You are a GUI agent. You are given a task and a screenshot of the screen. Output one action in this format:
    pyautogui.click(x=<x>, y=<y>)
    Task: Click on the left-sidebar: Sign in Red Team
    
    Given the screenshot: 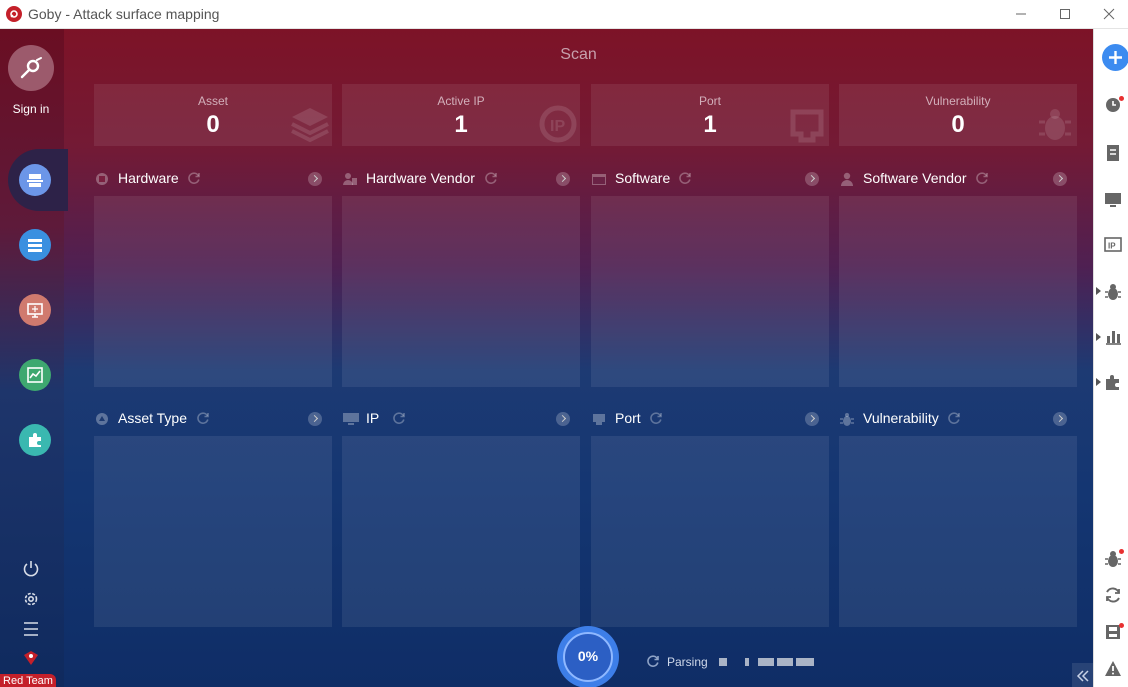 What is the action you would take?
    pyautogui.click(x=34, y=358)
    